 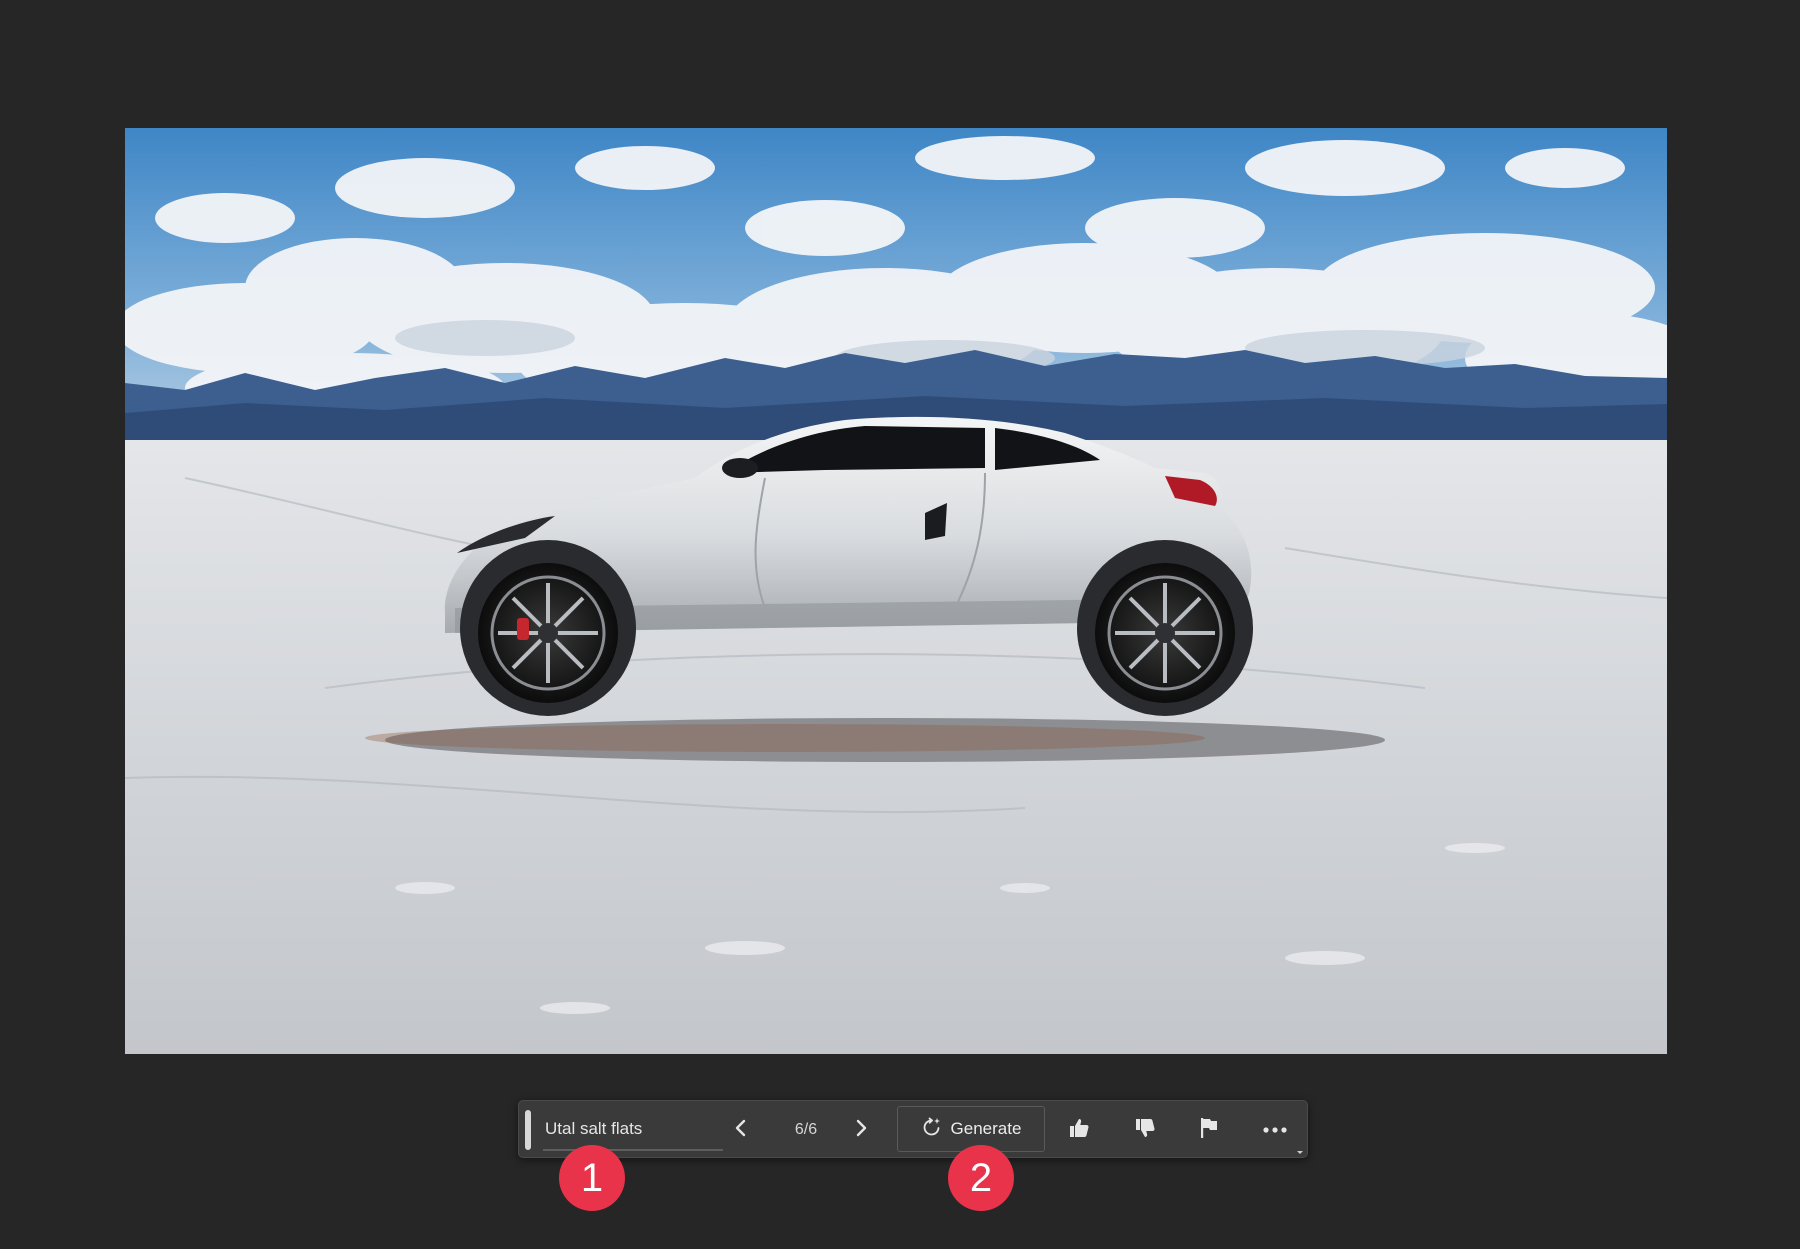 I want to click on report-button, so click(x=1209, y=1130).